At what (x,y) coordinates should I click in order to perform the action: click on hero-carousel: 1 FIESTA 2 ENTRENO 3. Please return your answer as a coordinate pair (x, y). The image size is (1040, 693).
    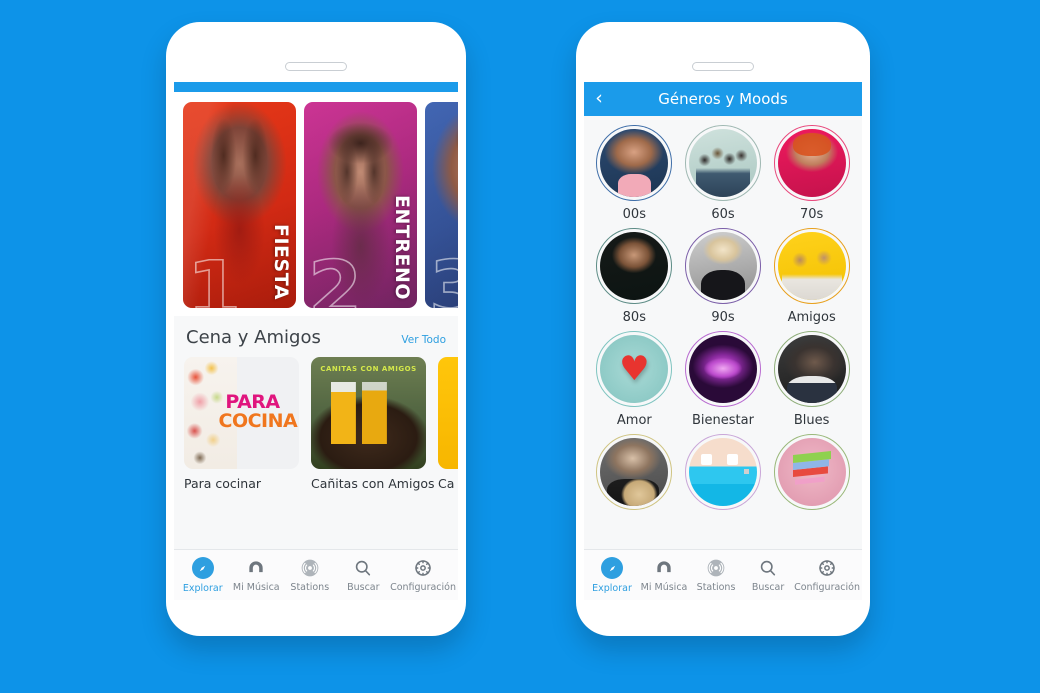
    Looking at the image, I should click on (316, 204).